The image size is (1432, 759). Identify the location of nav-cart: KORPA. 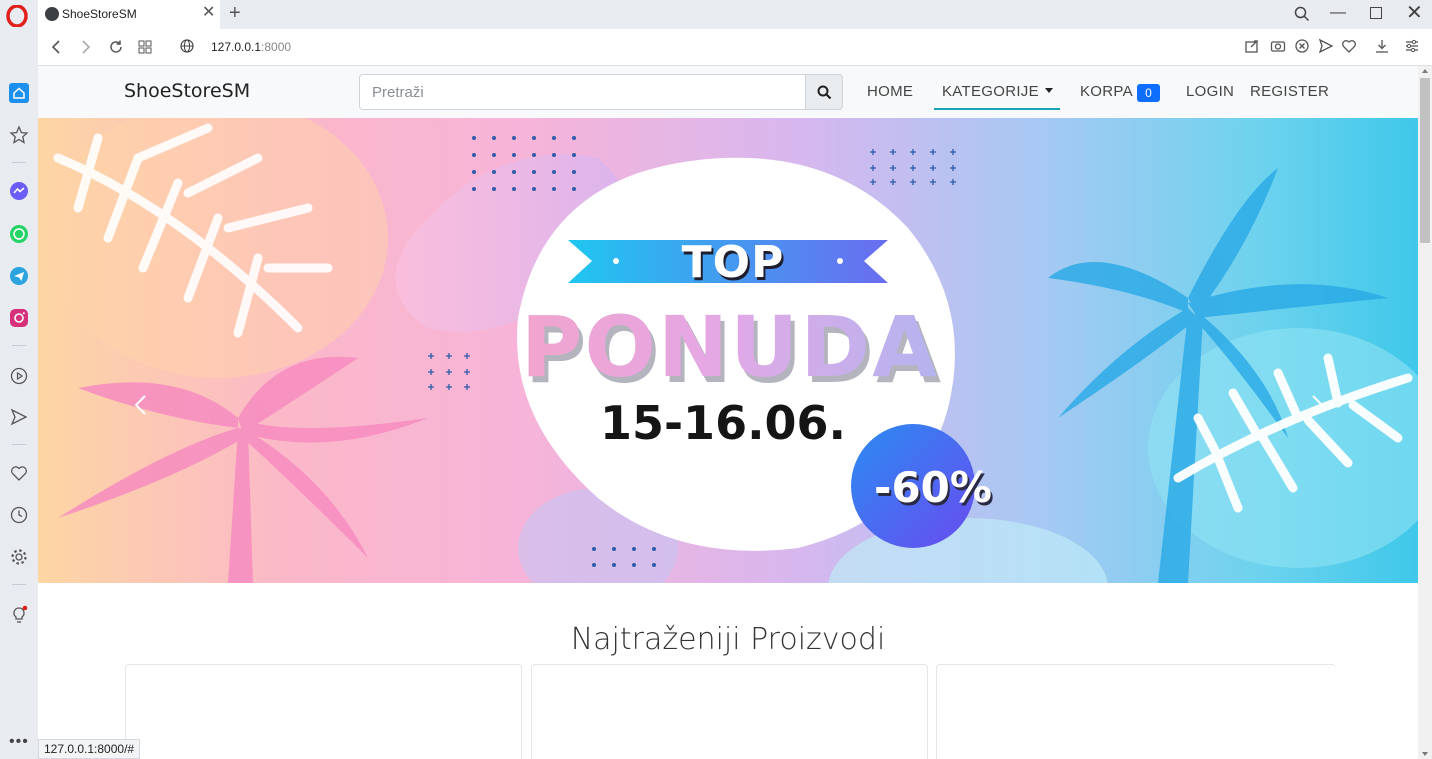
(1106, 91).